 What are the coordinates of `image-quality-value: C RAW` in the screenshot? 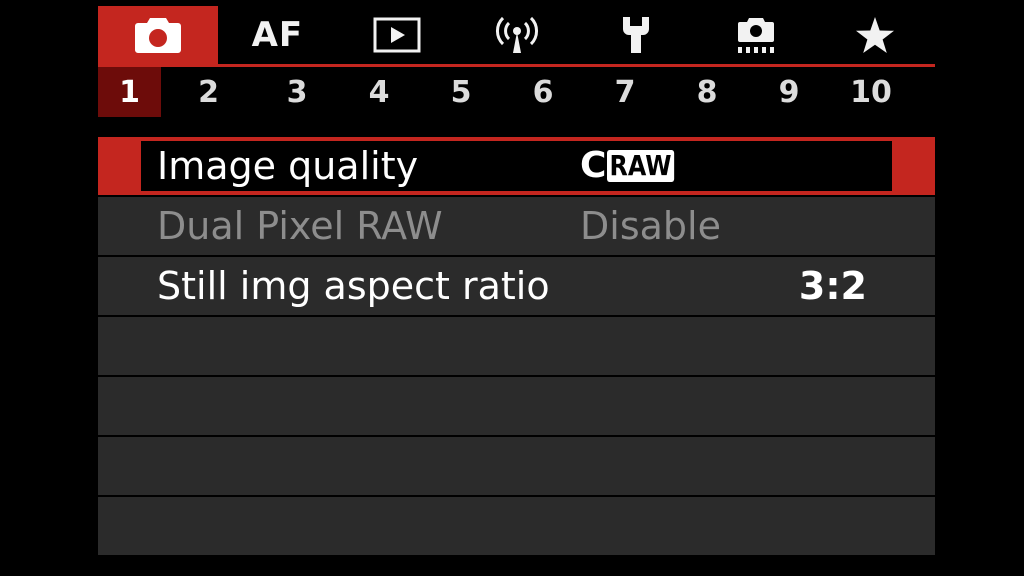 It's located at (633, 166).